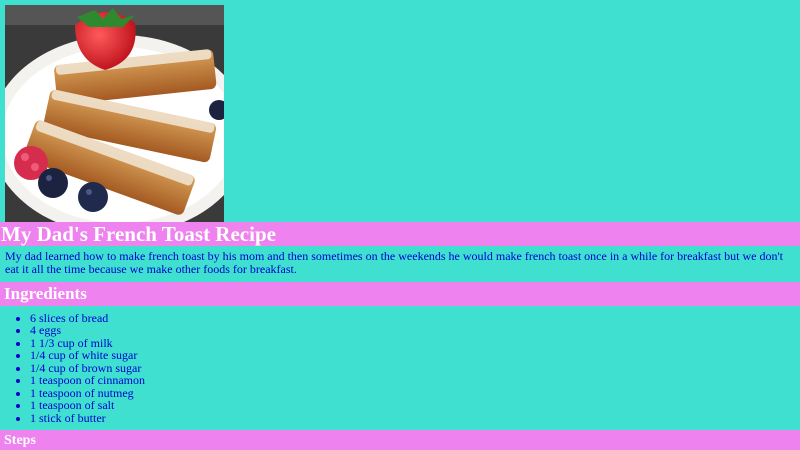  I want to click on page-title: My Dad's French Toast Recipe, so click(138, 234).